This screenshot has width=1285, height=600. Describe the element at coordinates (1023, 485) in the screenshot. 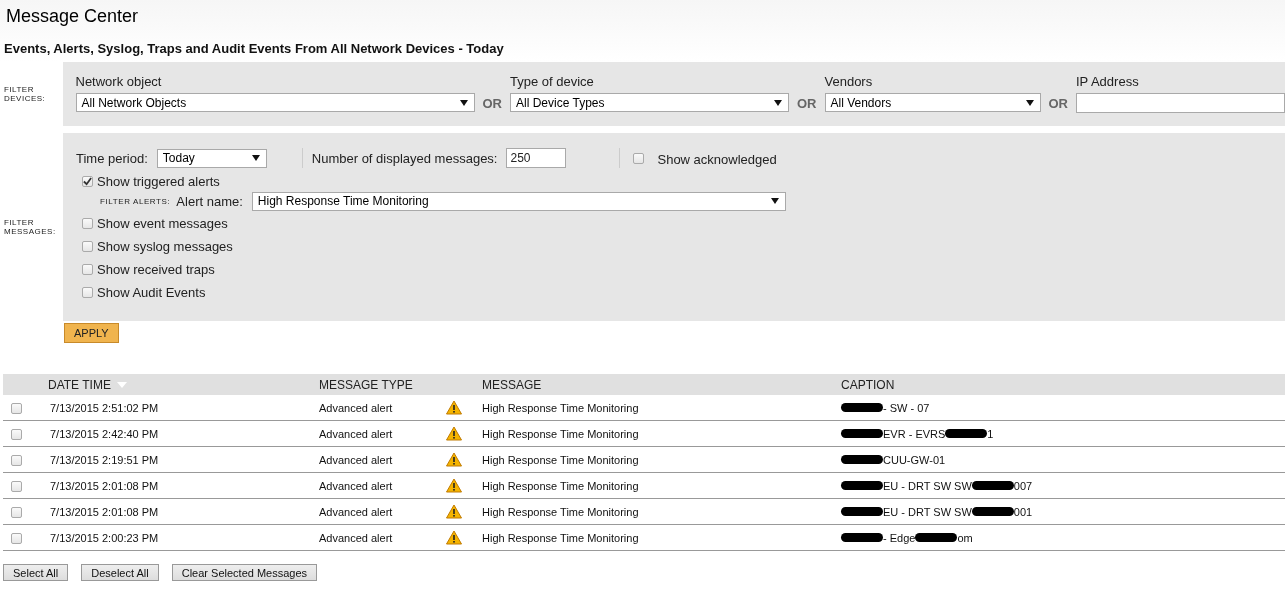

I see `caption-text: 007` at that location.